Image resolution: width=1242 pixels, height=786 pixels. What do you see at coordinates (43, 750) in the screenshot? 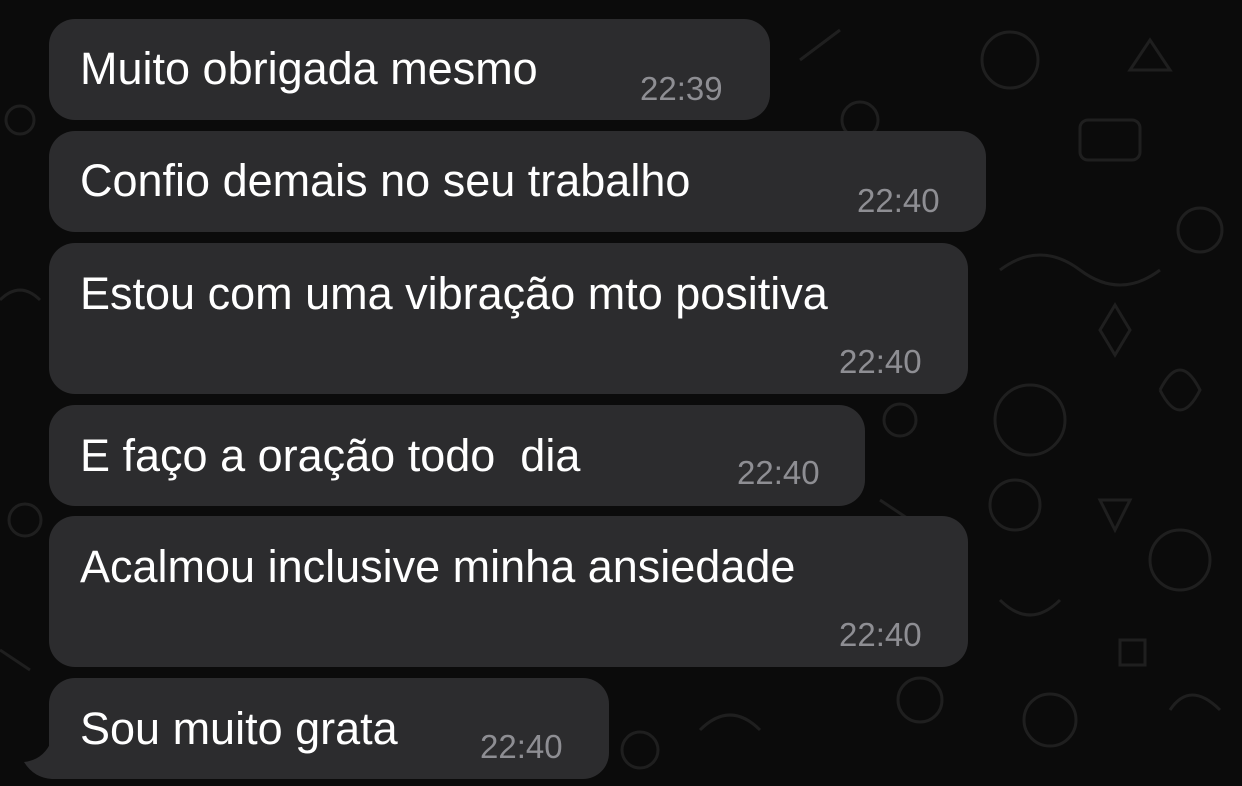
I see `bubble-tail` at bounding box center [43, 750].